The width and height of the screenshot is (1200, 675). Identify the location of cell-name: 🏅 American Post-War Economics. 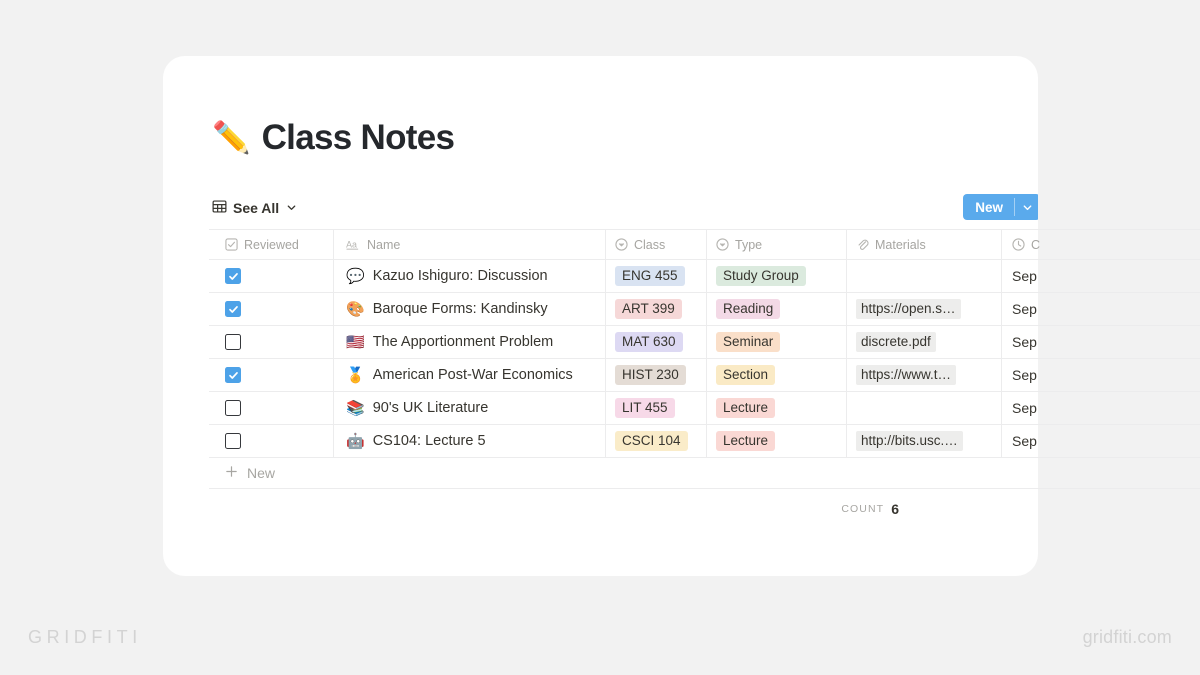
(470, 375).